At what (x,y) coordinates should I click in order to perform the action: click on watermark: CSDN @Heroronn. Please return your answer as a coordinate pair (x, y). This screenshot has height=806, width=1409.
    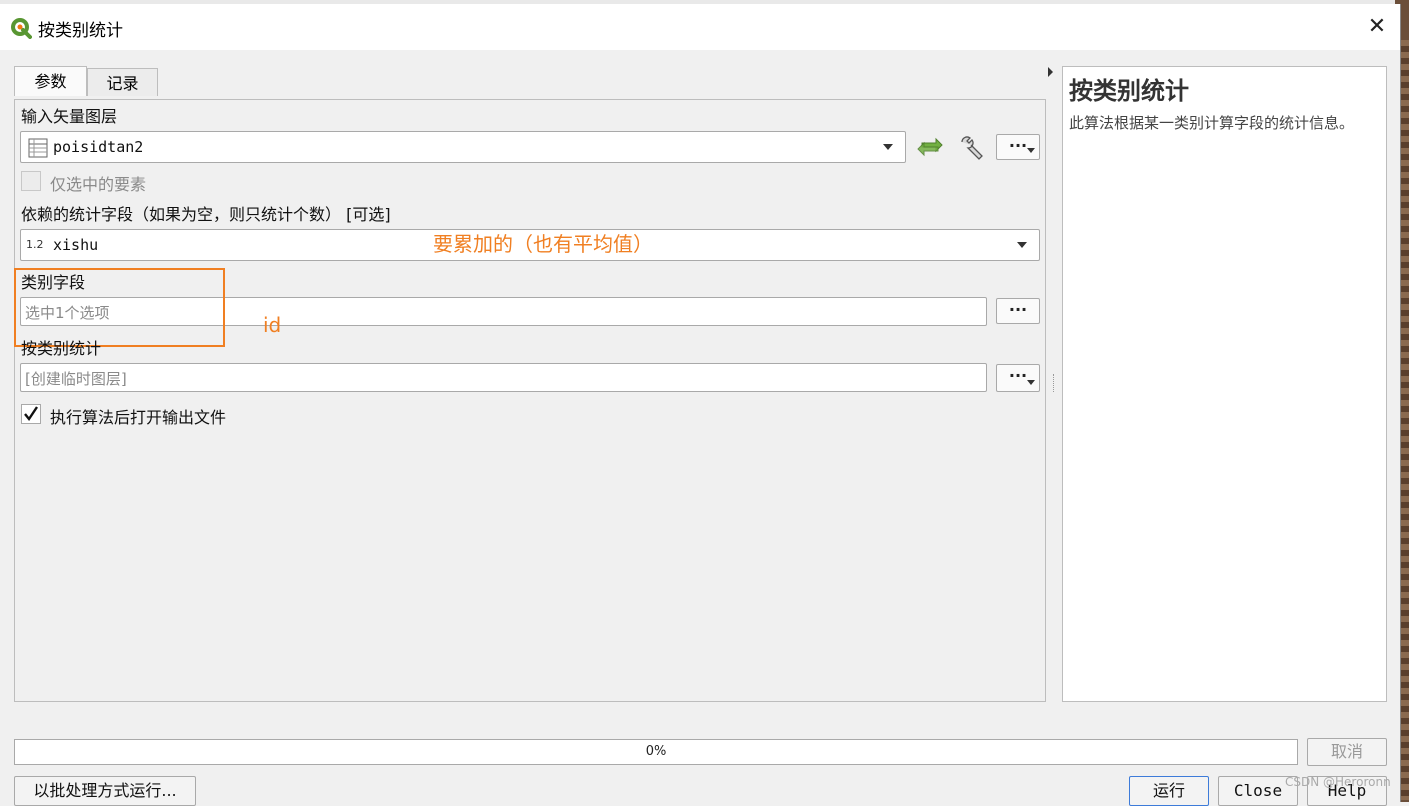
    Looking at the image, I should click on (1338, 782).